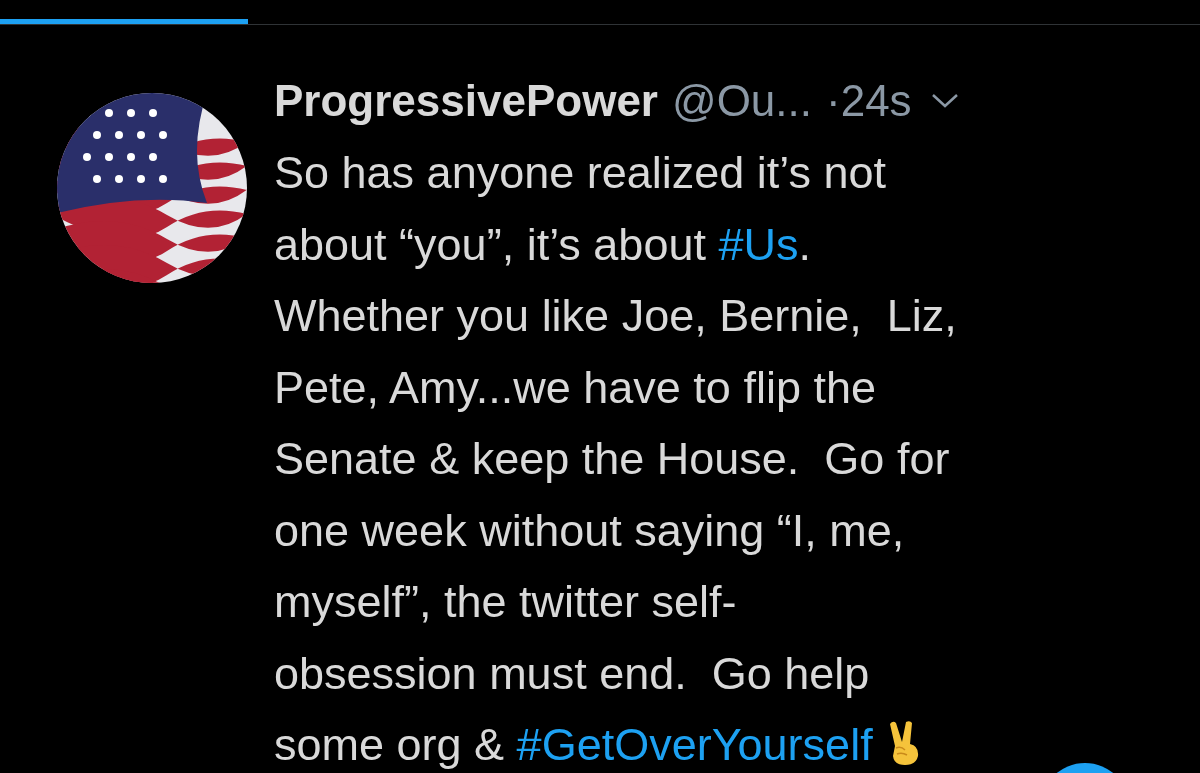  Describe the element at coordinates (466, 101) in the screenshot. I see `user-name: ProgressivePower` at that location.